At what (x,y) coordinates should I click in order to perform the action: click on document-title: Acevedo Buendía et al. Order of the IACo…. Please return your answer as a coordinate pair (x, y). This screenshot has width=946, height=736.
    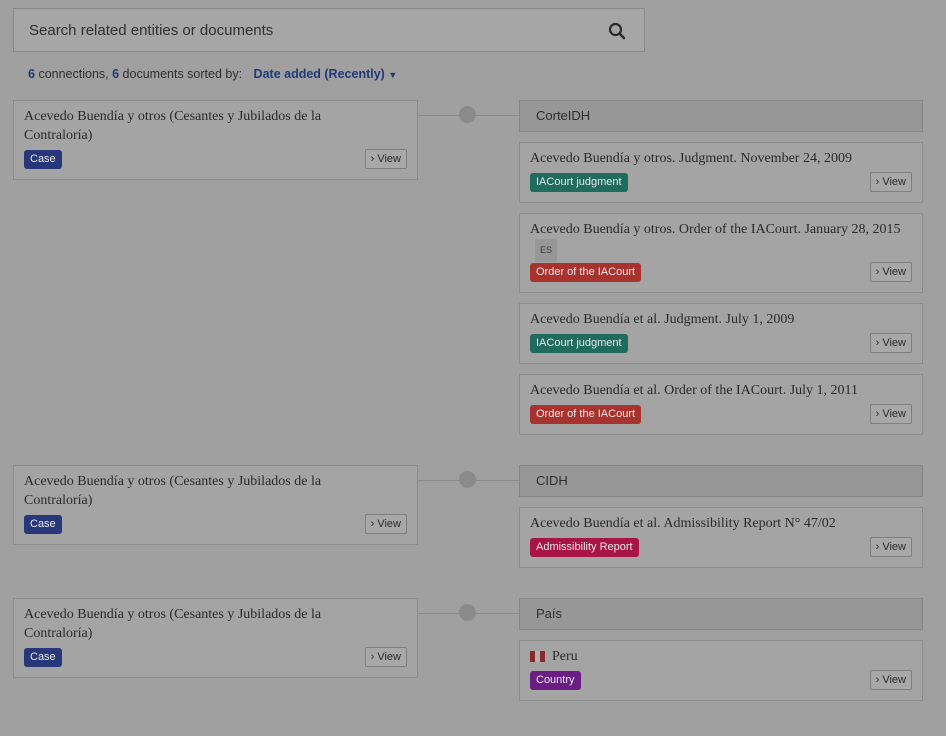
    Looking at the image, I should click on (694, 390).